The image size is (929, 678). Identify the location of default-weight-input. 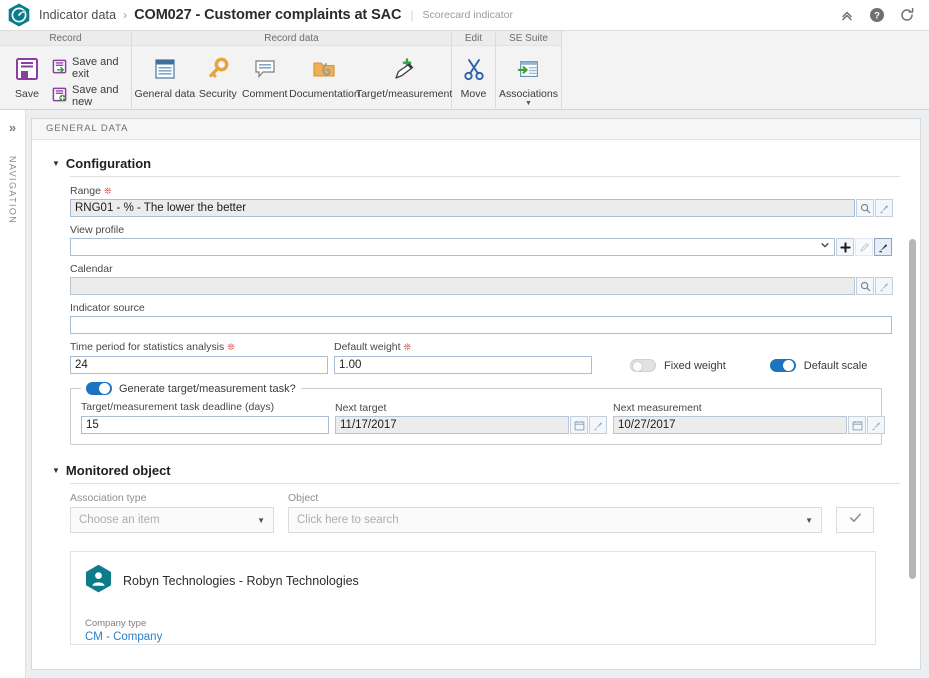
(463, 365).